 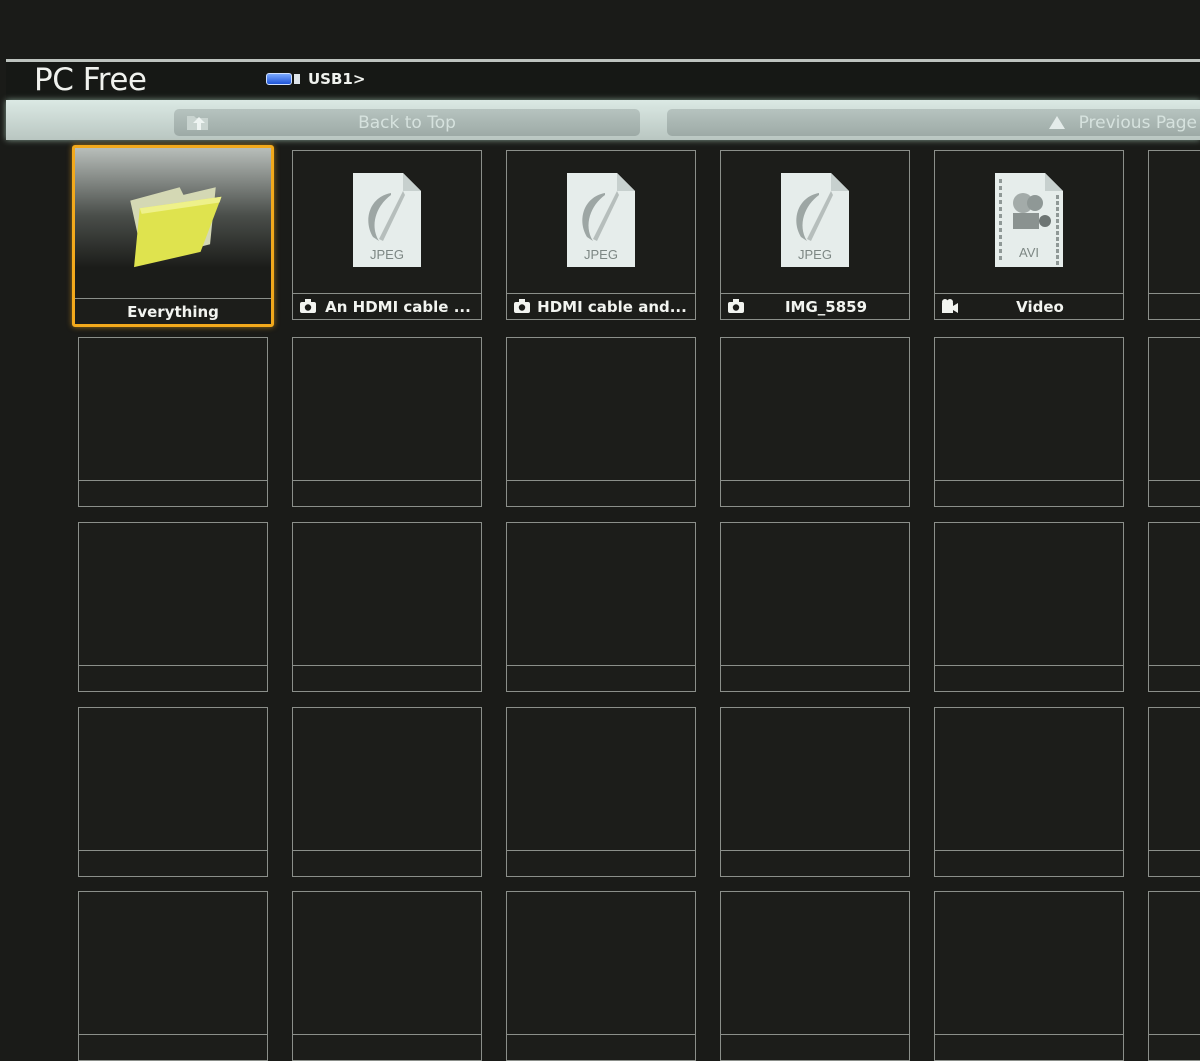 I want to click on item-label: Video, so click(x=1040, y=306).